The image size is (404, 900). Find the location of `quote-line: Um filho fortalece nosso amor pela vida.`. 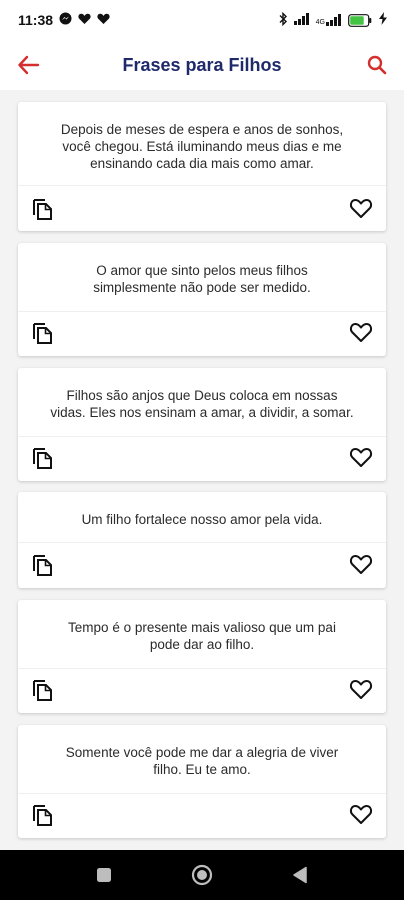

quote-line: Um filho fortalece nosso amor pela vida. is located at coordinates (202, 519).